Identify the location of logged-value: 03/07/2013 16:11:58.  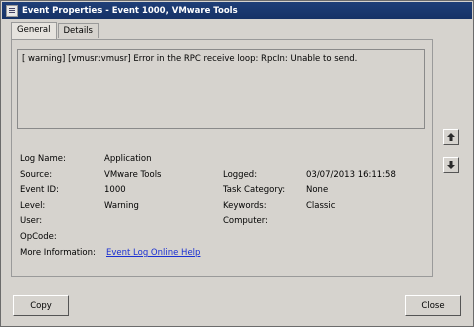
(351, 175).